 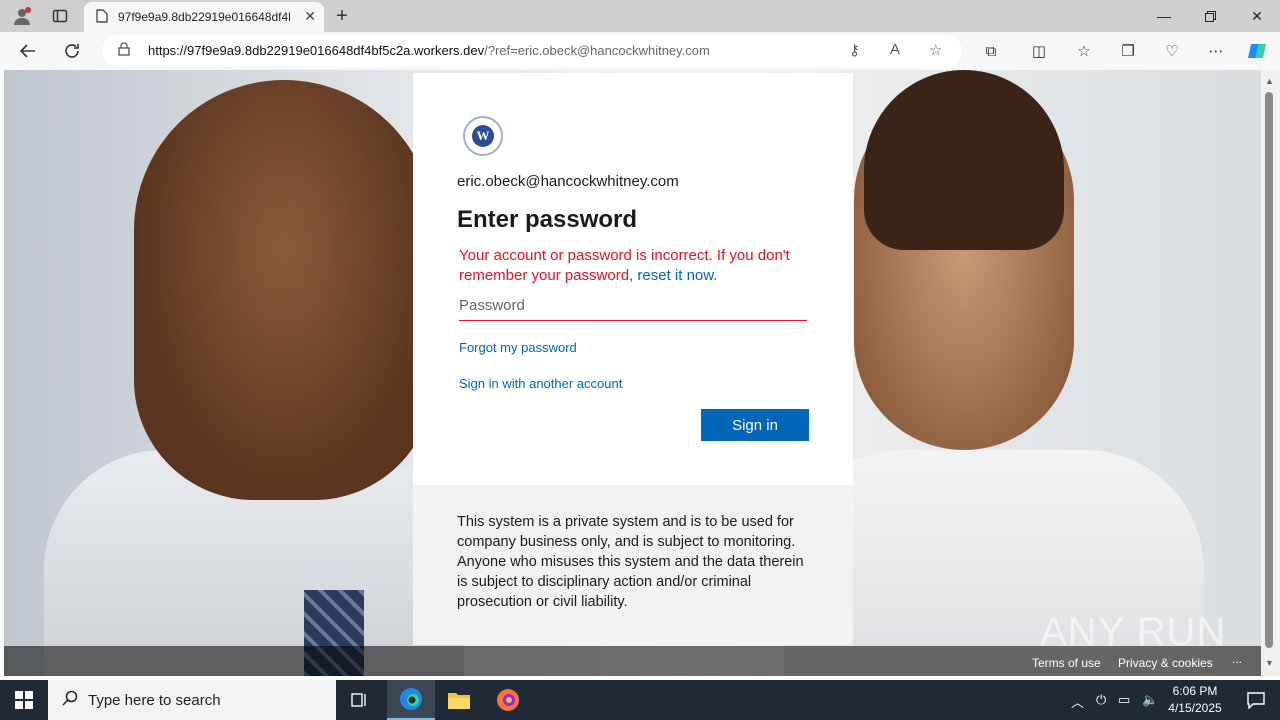 What do you see at coordinates (1172, 51) in the screenshot?
I see `browser-essentials-icon: ♡` at bounding box center [1172, 51].